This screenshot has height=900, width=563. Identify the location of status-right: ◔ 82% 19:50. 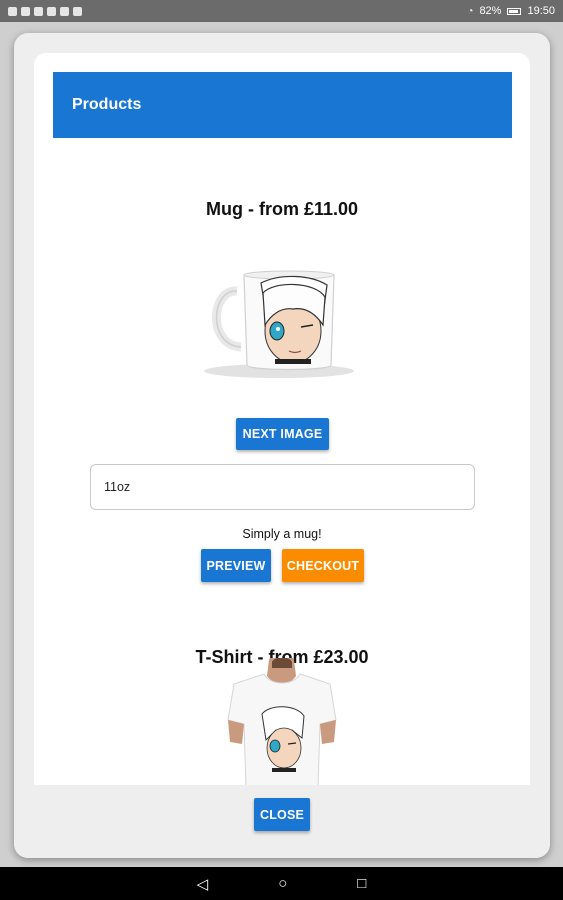
(511, 11).